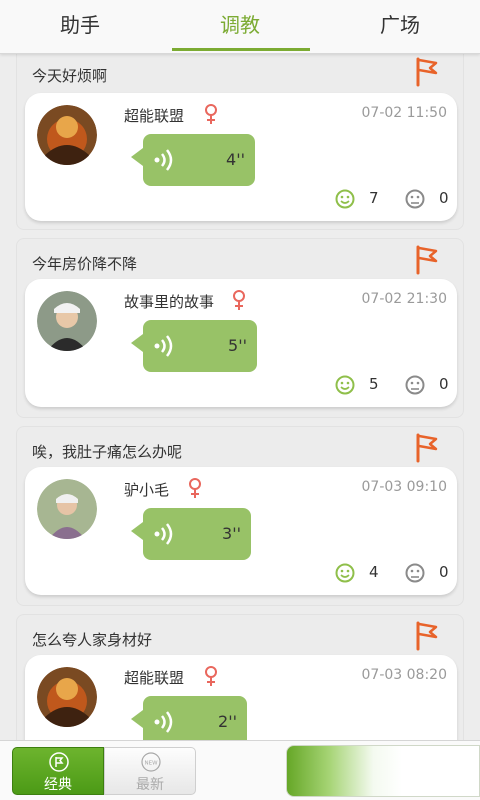 The image size is (480, 800). What do you see at coordinates (383, 771) in the screenshot?
I see `record-voice-button` at bounding box center [383, 771].